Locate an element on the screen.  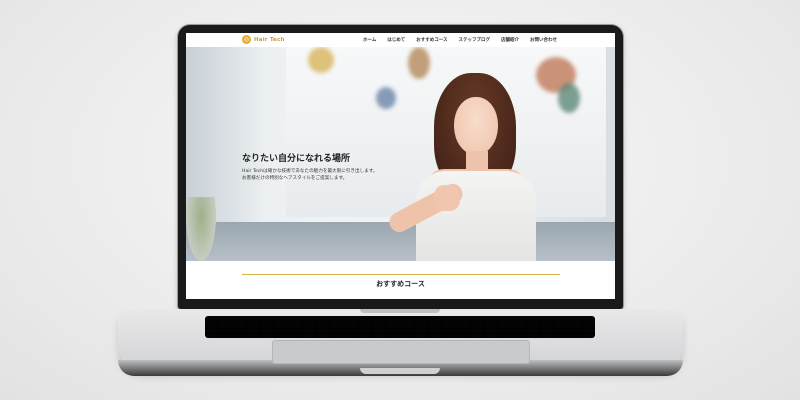
model-hand is located at coordinates (447, 198).